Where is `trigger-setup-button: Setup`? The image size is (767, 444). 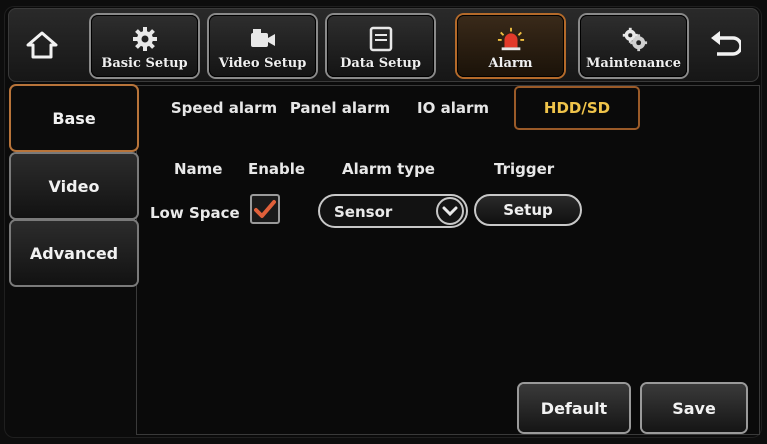 trigger-setup-button: Setup is located at coordinates (528, 210).